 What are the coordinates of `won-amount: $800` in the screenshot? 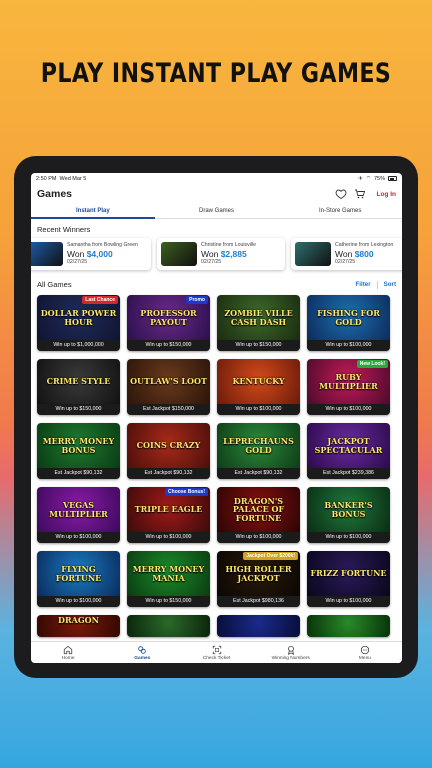 It's located at (364, 253).